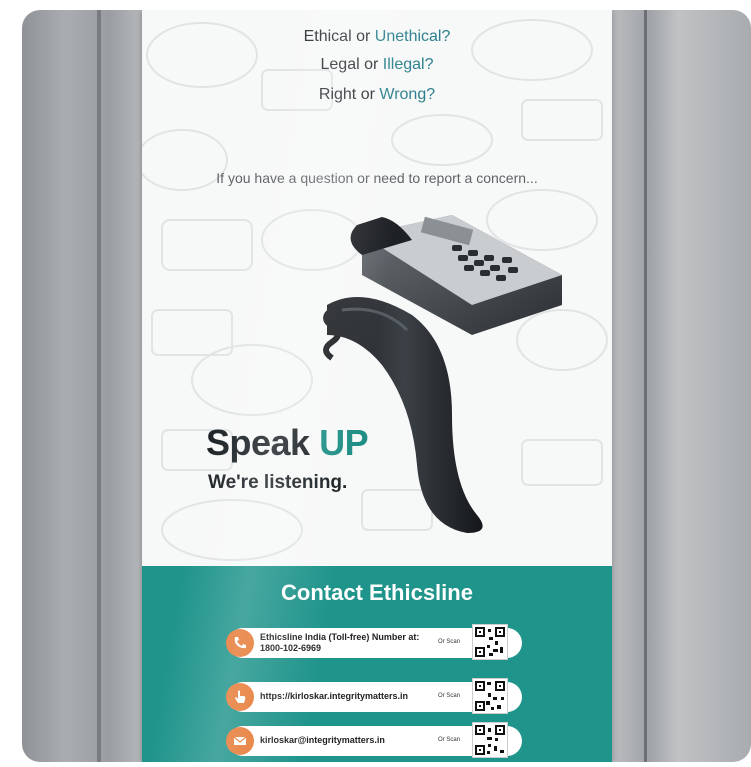 Image resolution: width=751 pixels, height=767 pixels. Describe the element at coordinates (442, 374) in the screenshot. I see `telephone-illustration` at that location.